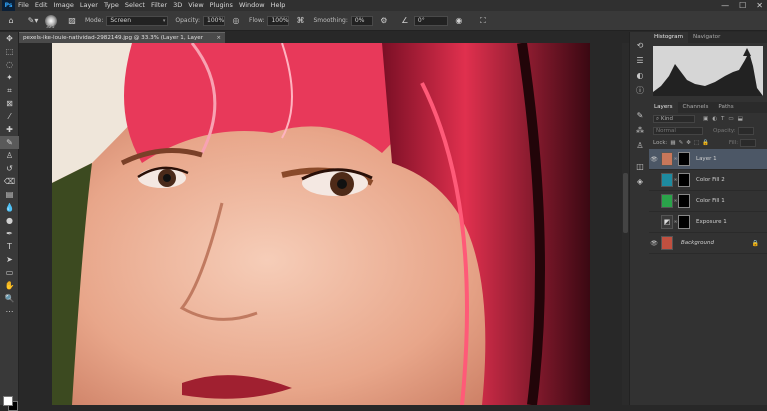 The width and height of the screenshot is (767, 411). I want to click on menu-layer: Layer, so click(89, 5).